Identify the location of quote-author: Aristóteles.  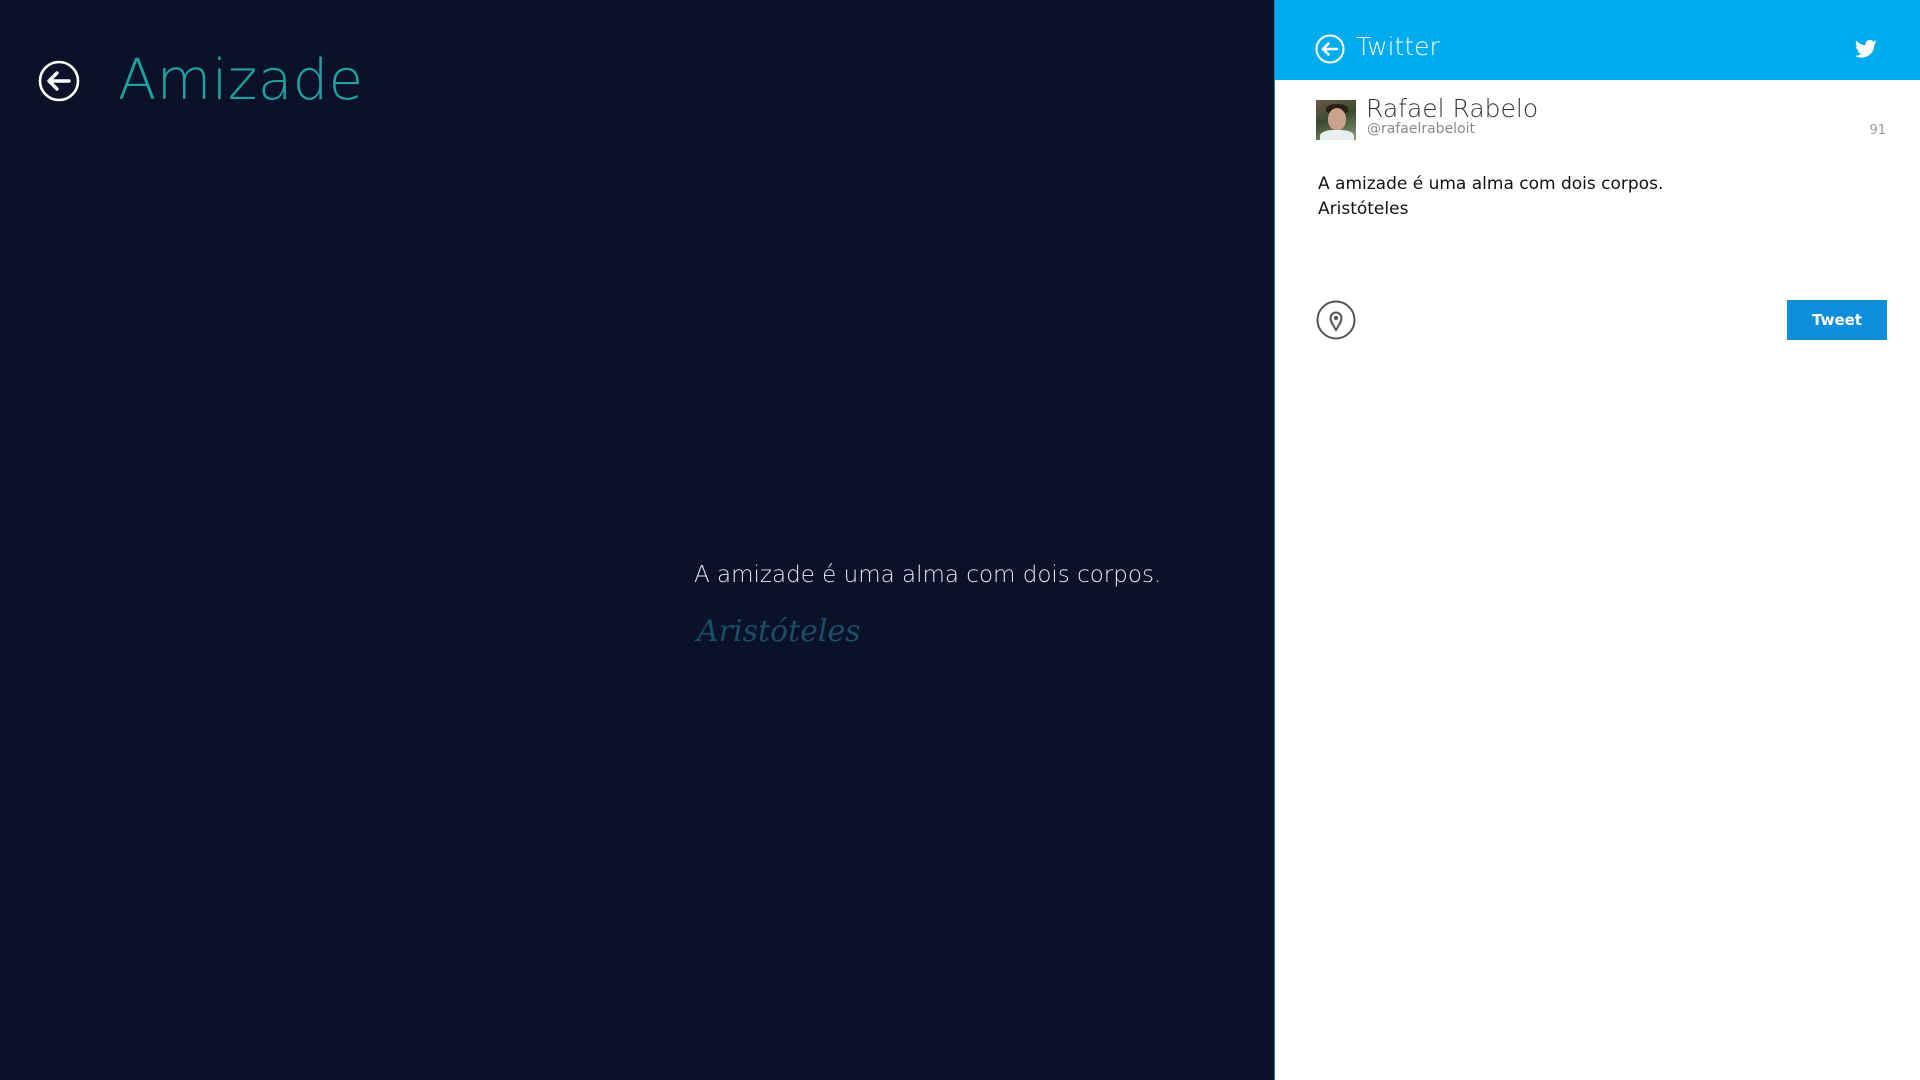
(779, 631).